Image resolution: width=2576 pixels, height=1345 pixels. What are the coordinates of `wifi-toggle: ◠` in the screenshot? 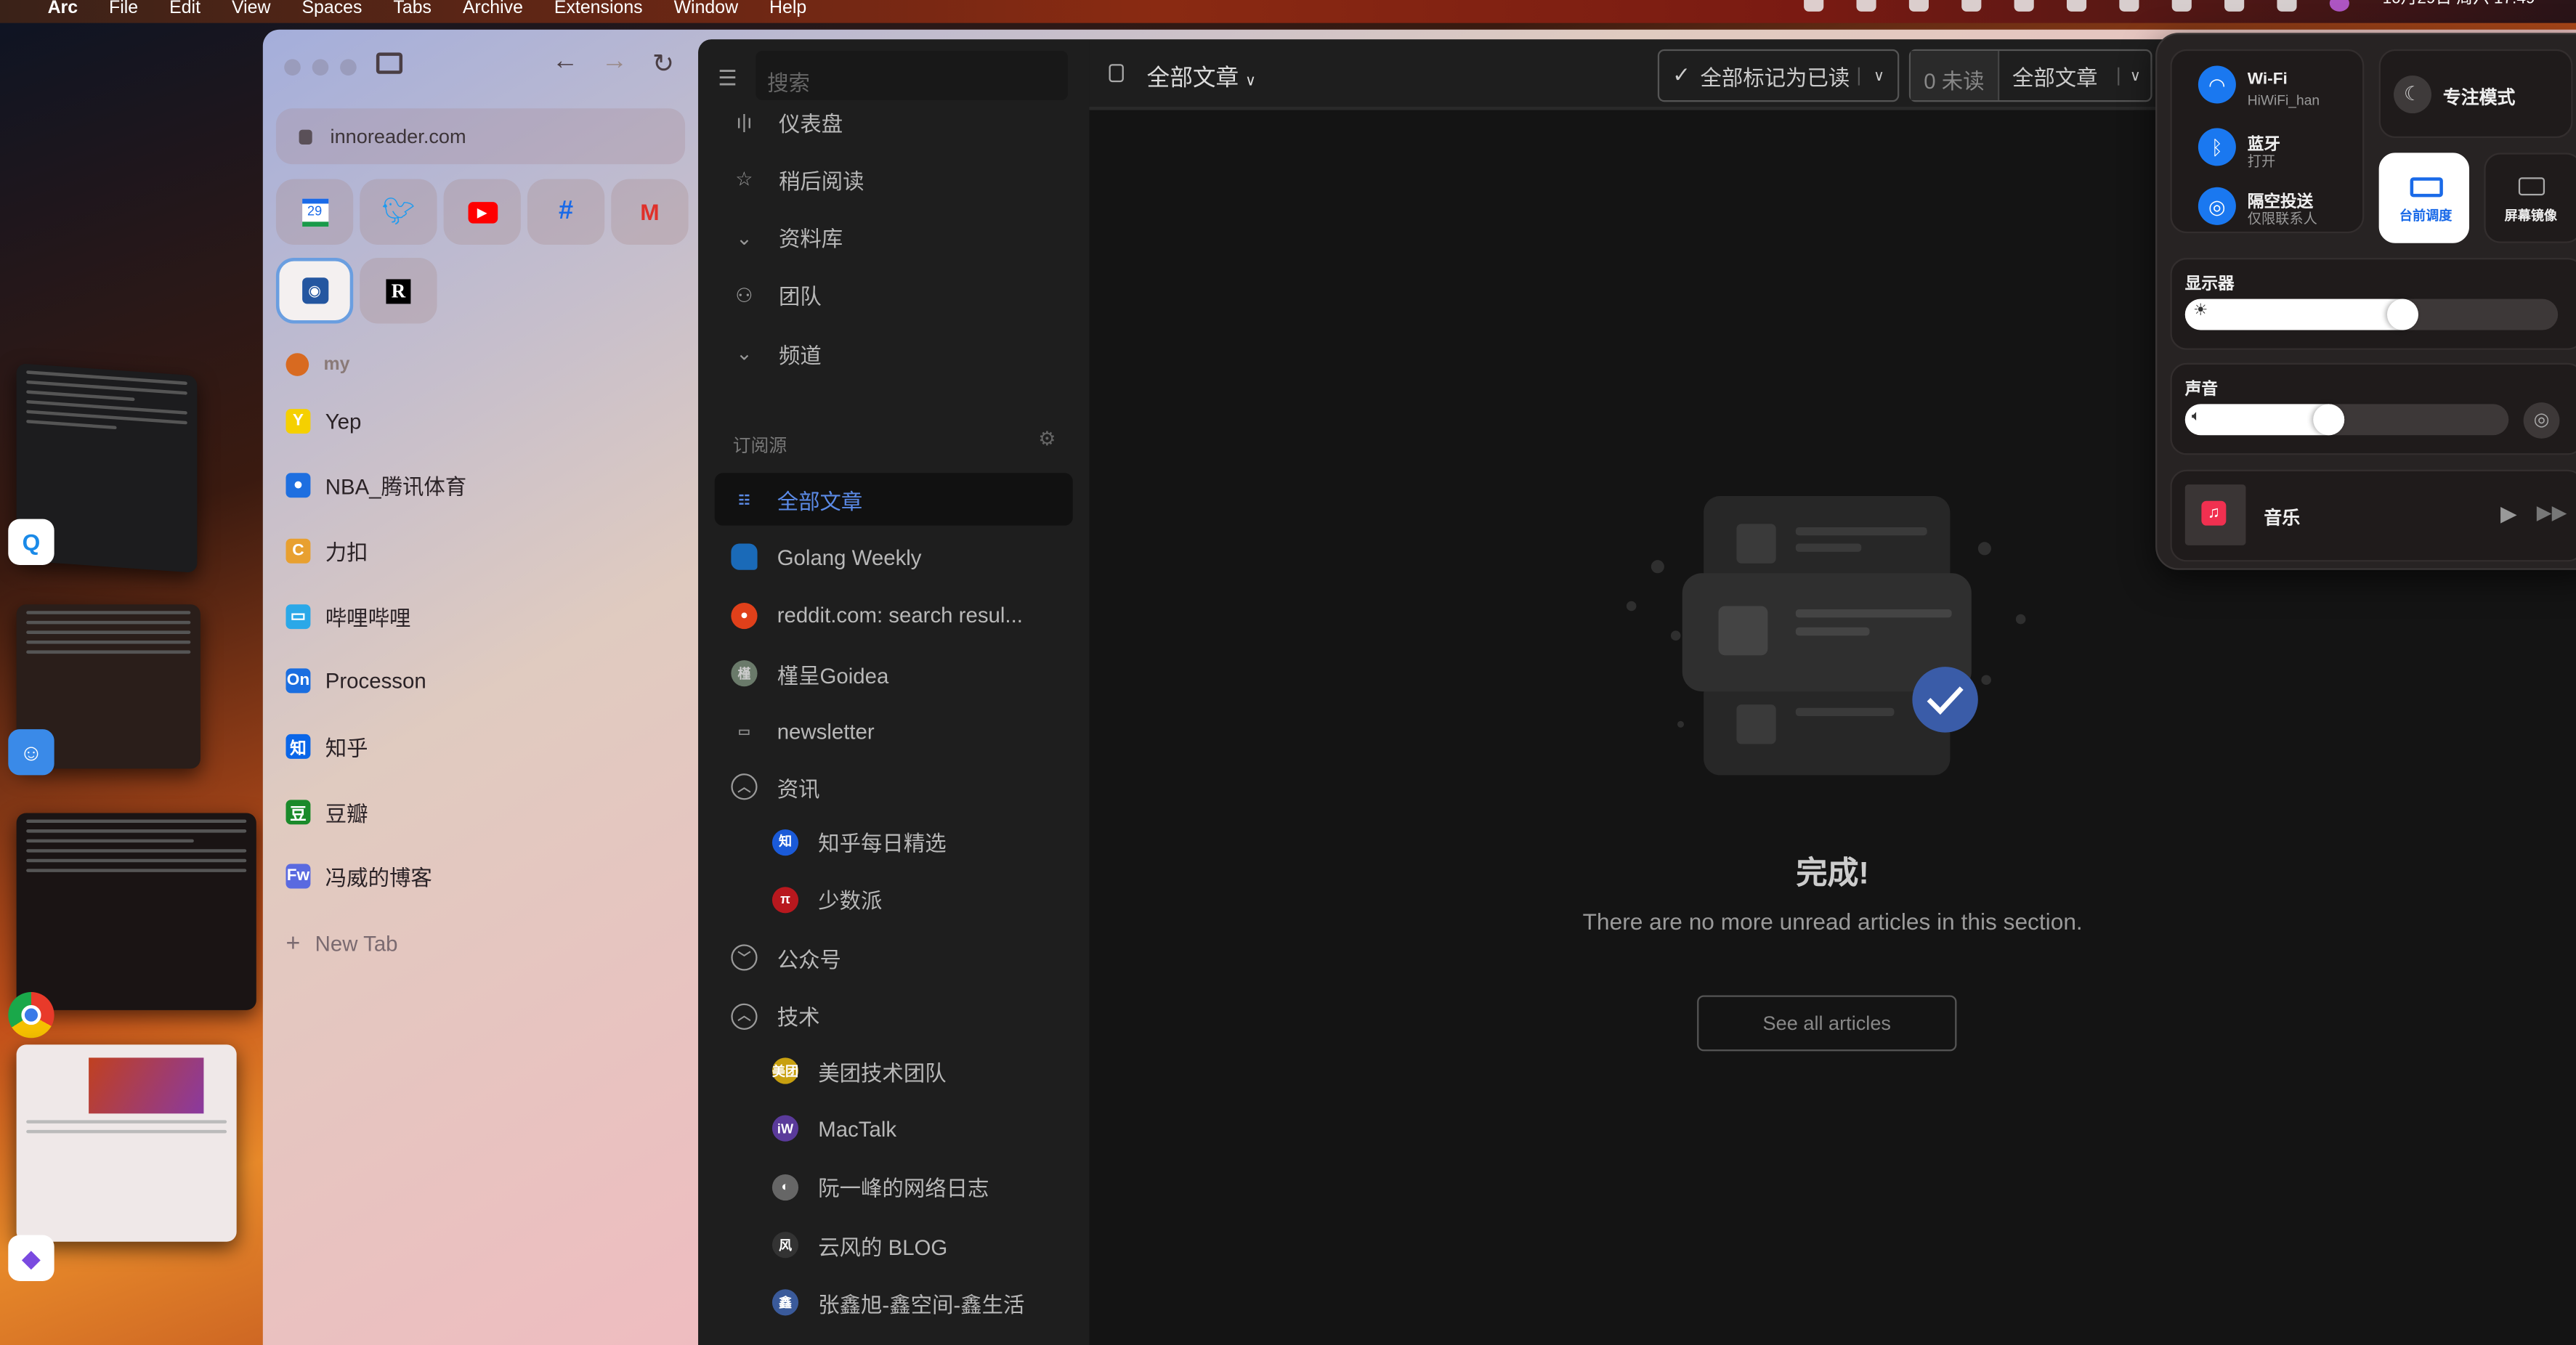 It's located at (2217, 84).